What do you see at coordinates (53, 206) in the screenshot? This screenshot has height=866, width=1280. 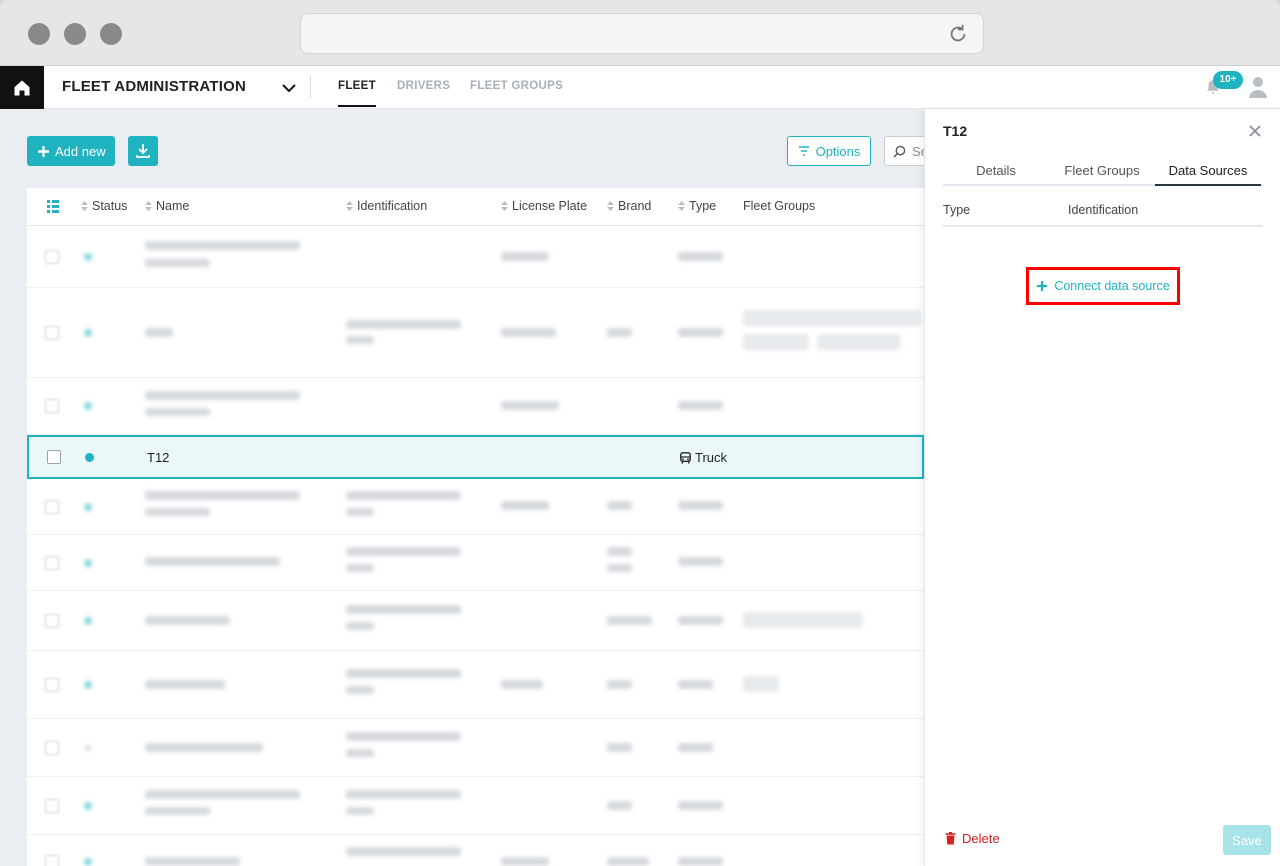 I see `list-view-icon` at bounding box center [53, 206].